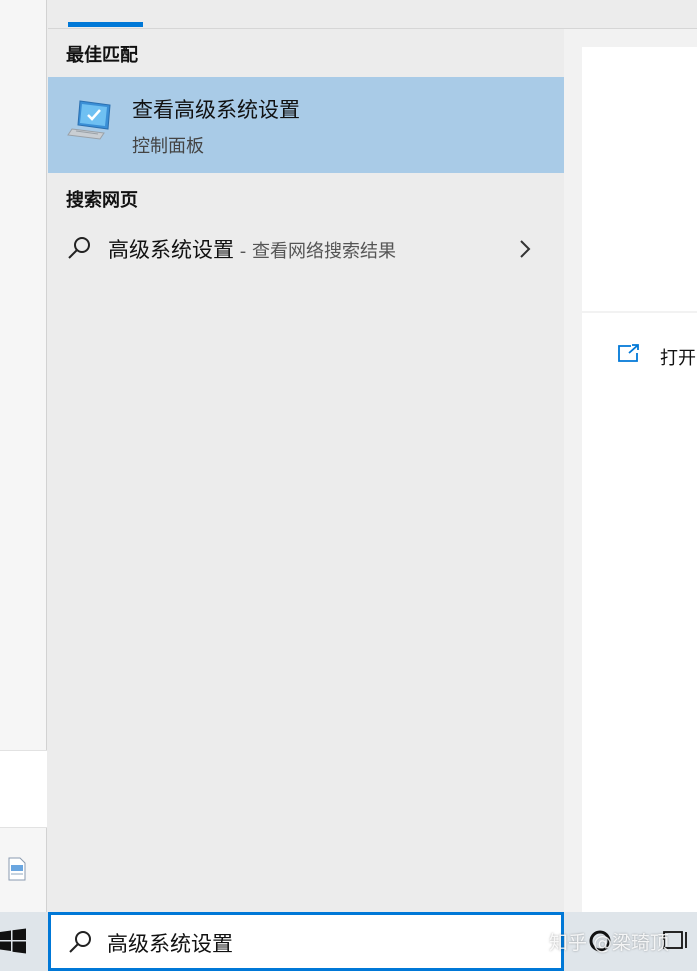 The width and height of the screenshot is (697, 971). What do you see at coordinates (629, 353) in the screenshot?
I see `open-external-icon` at bounding box center [629, 353].